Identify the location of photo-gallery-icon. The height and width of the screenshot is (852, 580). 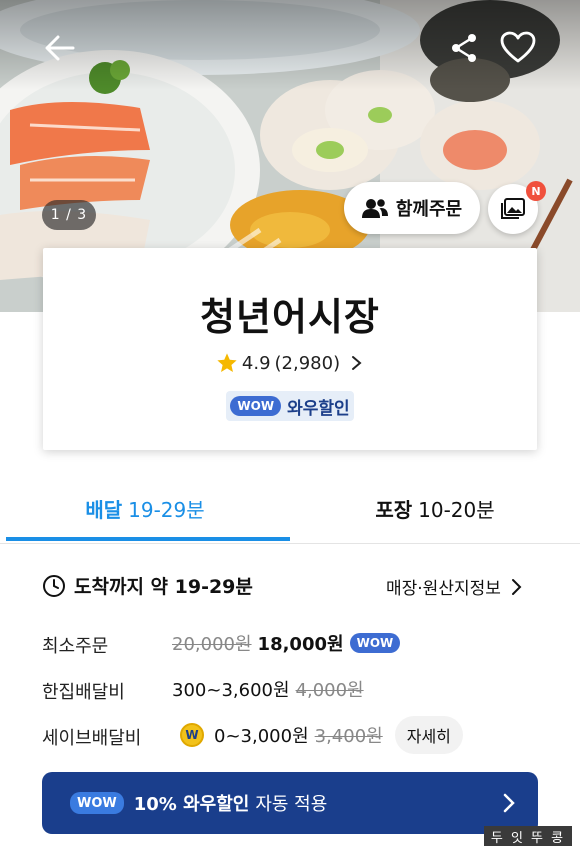
(513, 208).